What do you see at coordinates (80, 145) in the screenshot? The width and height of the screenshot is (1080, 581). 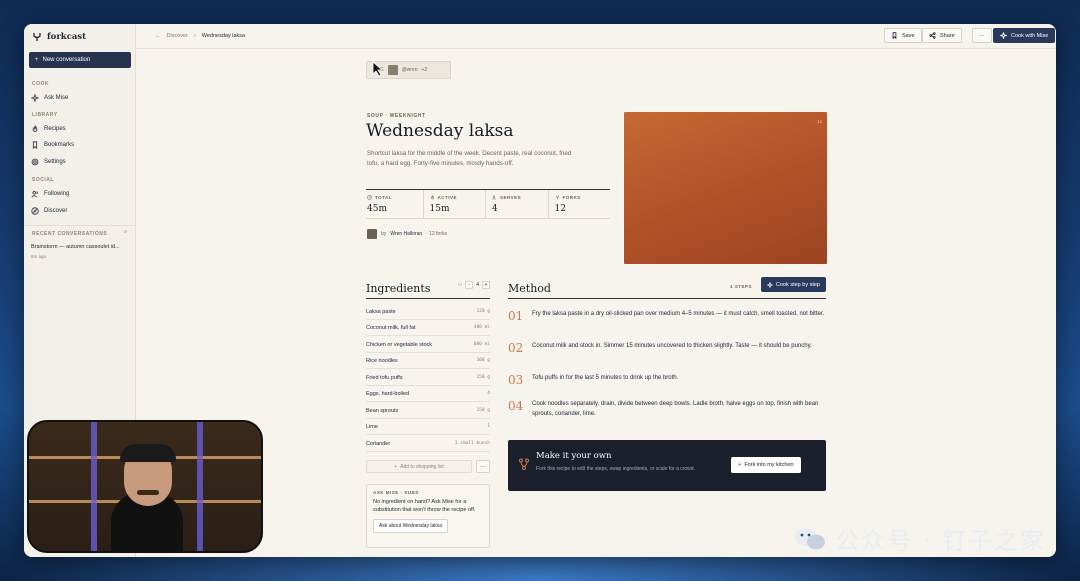 I see `sidebar-item-bookmarks: Bookmarks` at bounding box center [80, 145].